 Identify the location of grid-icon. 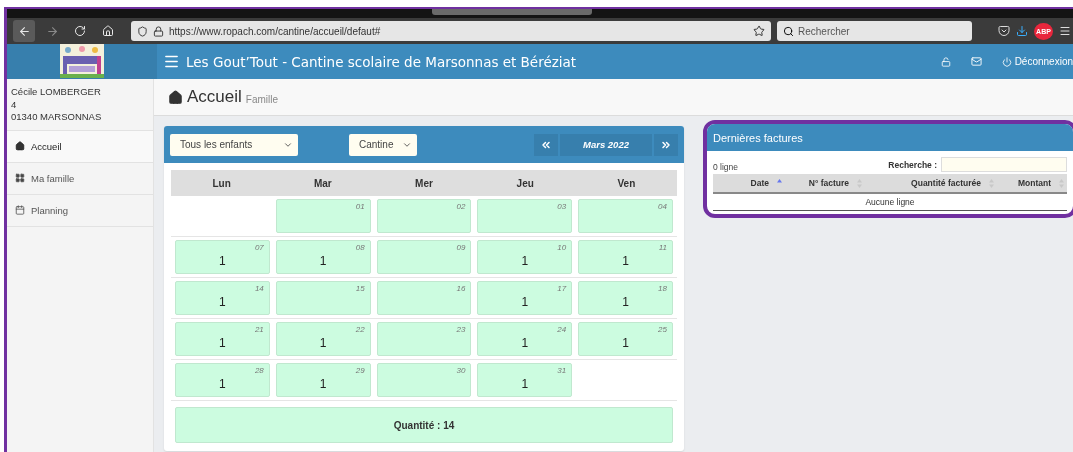
(20, 178).